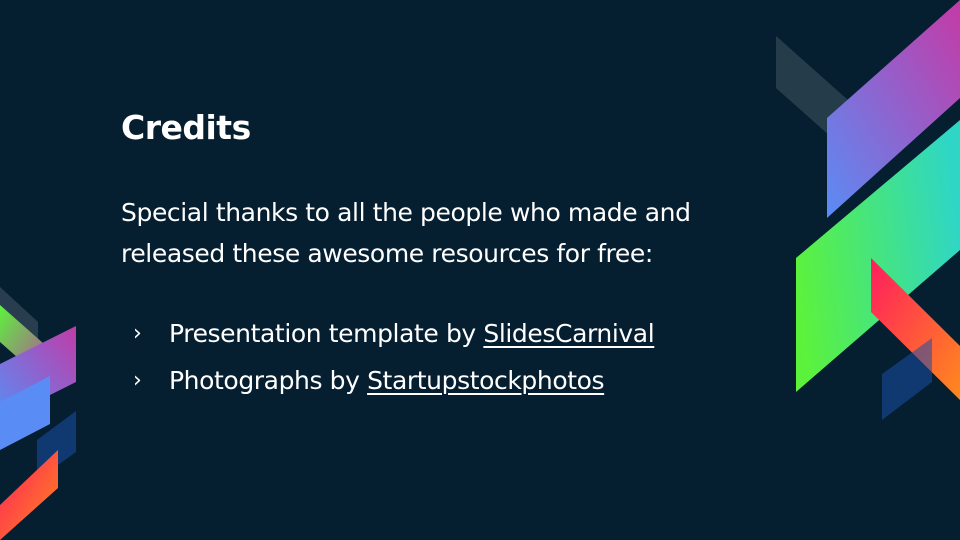 Image resolution: width=960 pixels, height=540 pixels. Describe the element at coordinates (326, 333) in the screenshot. I see `bullet-text: Presentation template by` at that location.